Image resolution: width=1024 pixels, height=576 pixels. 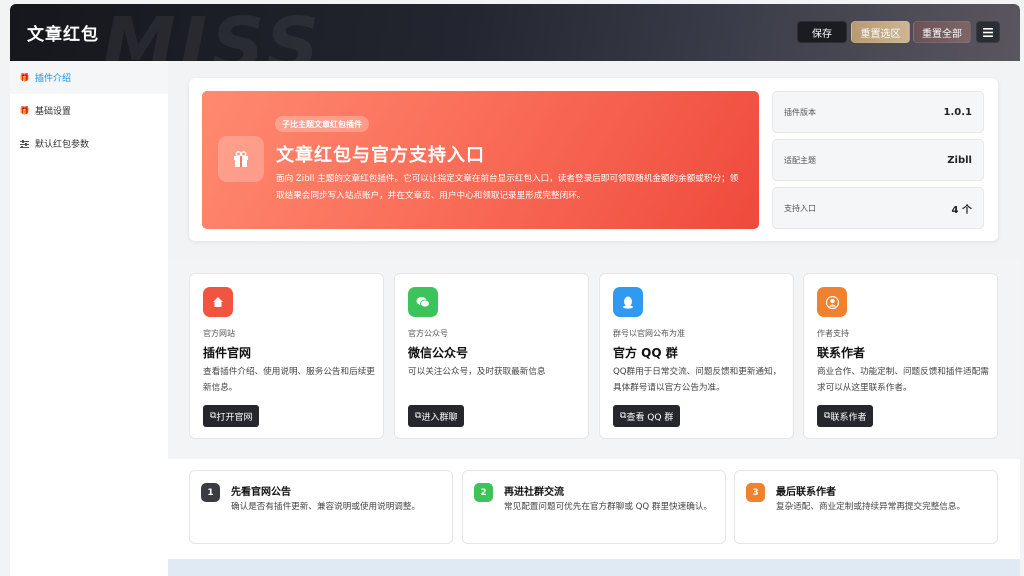 I want to click on info-label: 适配主题, so click(x=800, y=160).